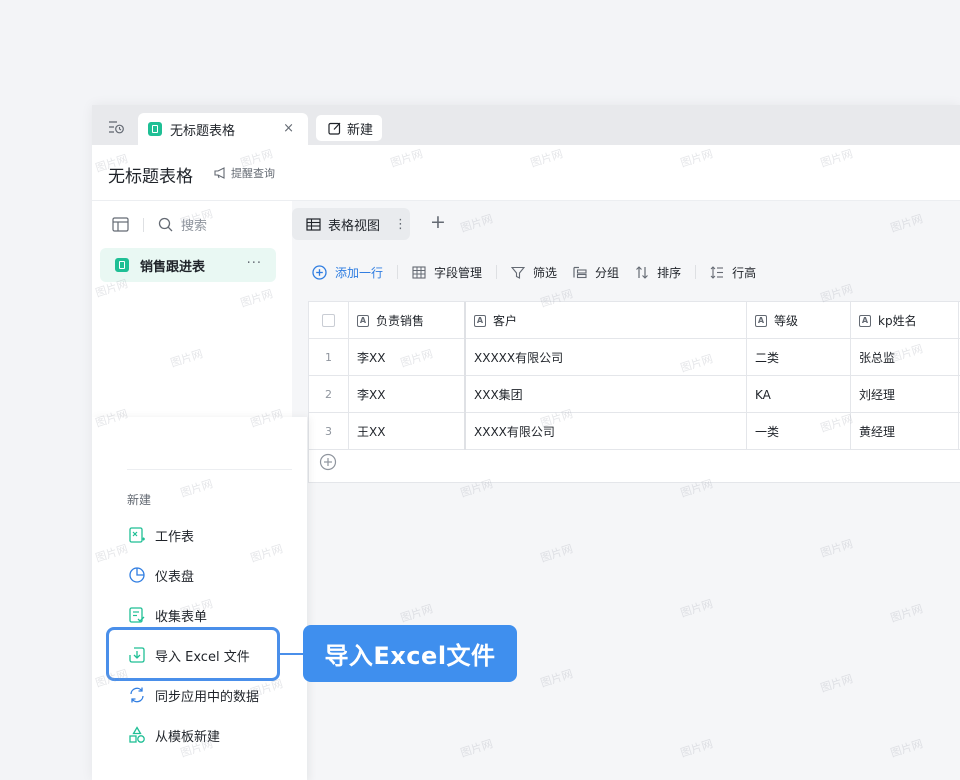 The height and width of the screenshot is (780, 960). I want to click on table-row: 1 李XX XXXXX有限公司 二类 张总监, so click(634, 357).